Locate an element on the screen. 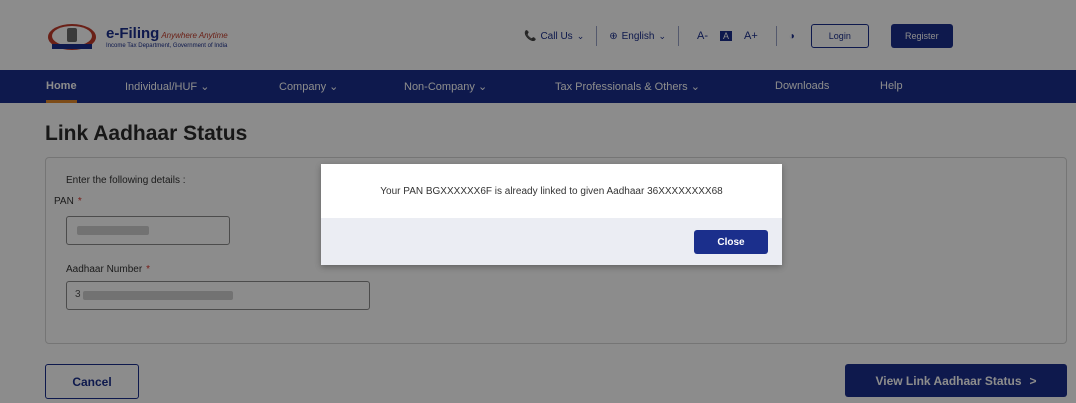 Image resolution: width=1076 pixels, height=403 pixels. dialog-footer: Close is located at coordinates (551, 241).